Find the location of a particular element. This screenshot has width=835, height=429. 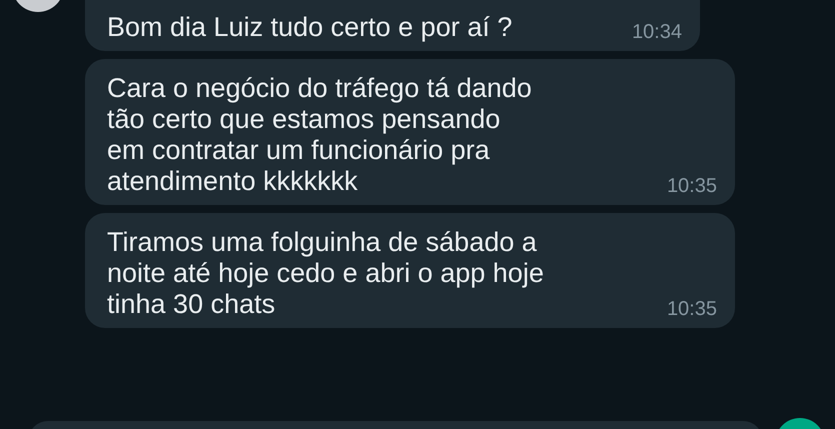

message-text: Cara o negócio do tráfego tá dando tão certo que estamos pensando em contratar um funcionário pra atendimento kkkkkkk is located at coordinates (320, 135).